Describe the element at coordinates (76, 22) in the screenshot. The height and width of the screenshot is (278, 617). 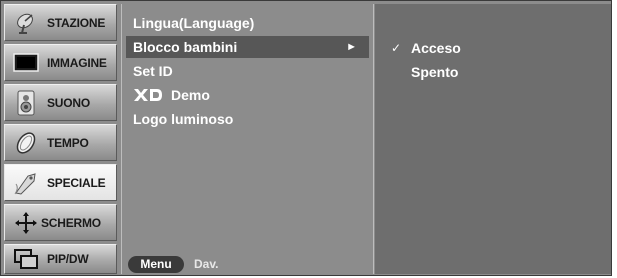
I see `category-label: STAZIONE` at that location.